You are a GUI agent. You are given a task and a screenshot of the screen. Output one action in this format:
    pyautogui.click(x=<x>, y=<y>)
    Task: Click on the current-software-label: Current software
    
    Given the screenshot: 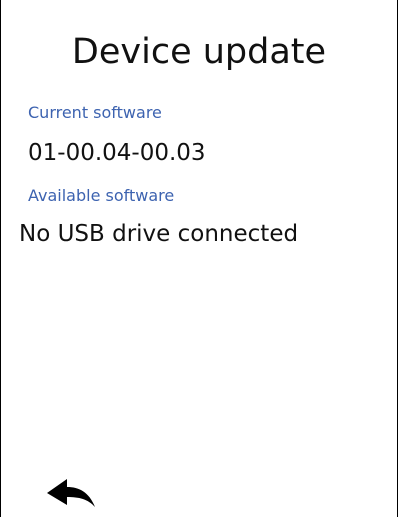 What is the action you would take?
    pyautogui.click(x=95, y=112)
    